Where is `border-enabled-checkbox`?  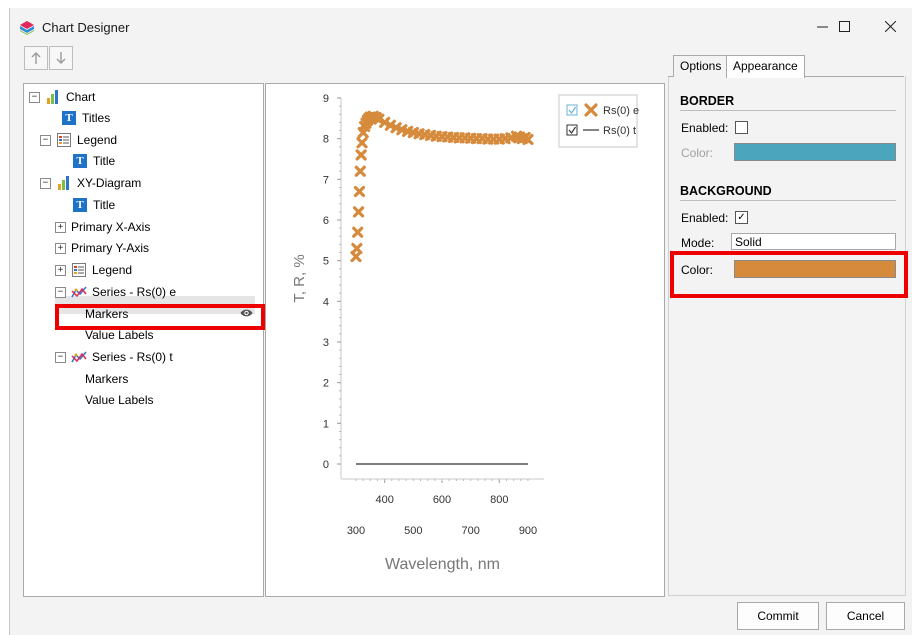
border-enabled-checkbox is located at coordinates (741, 127).